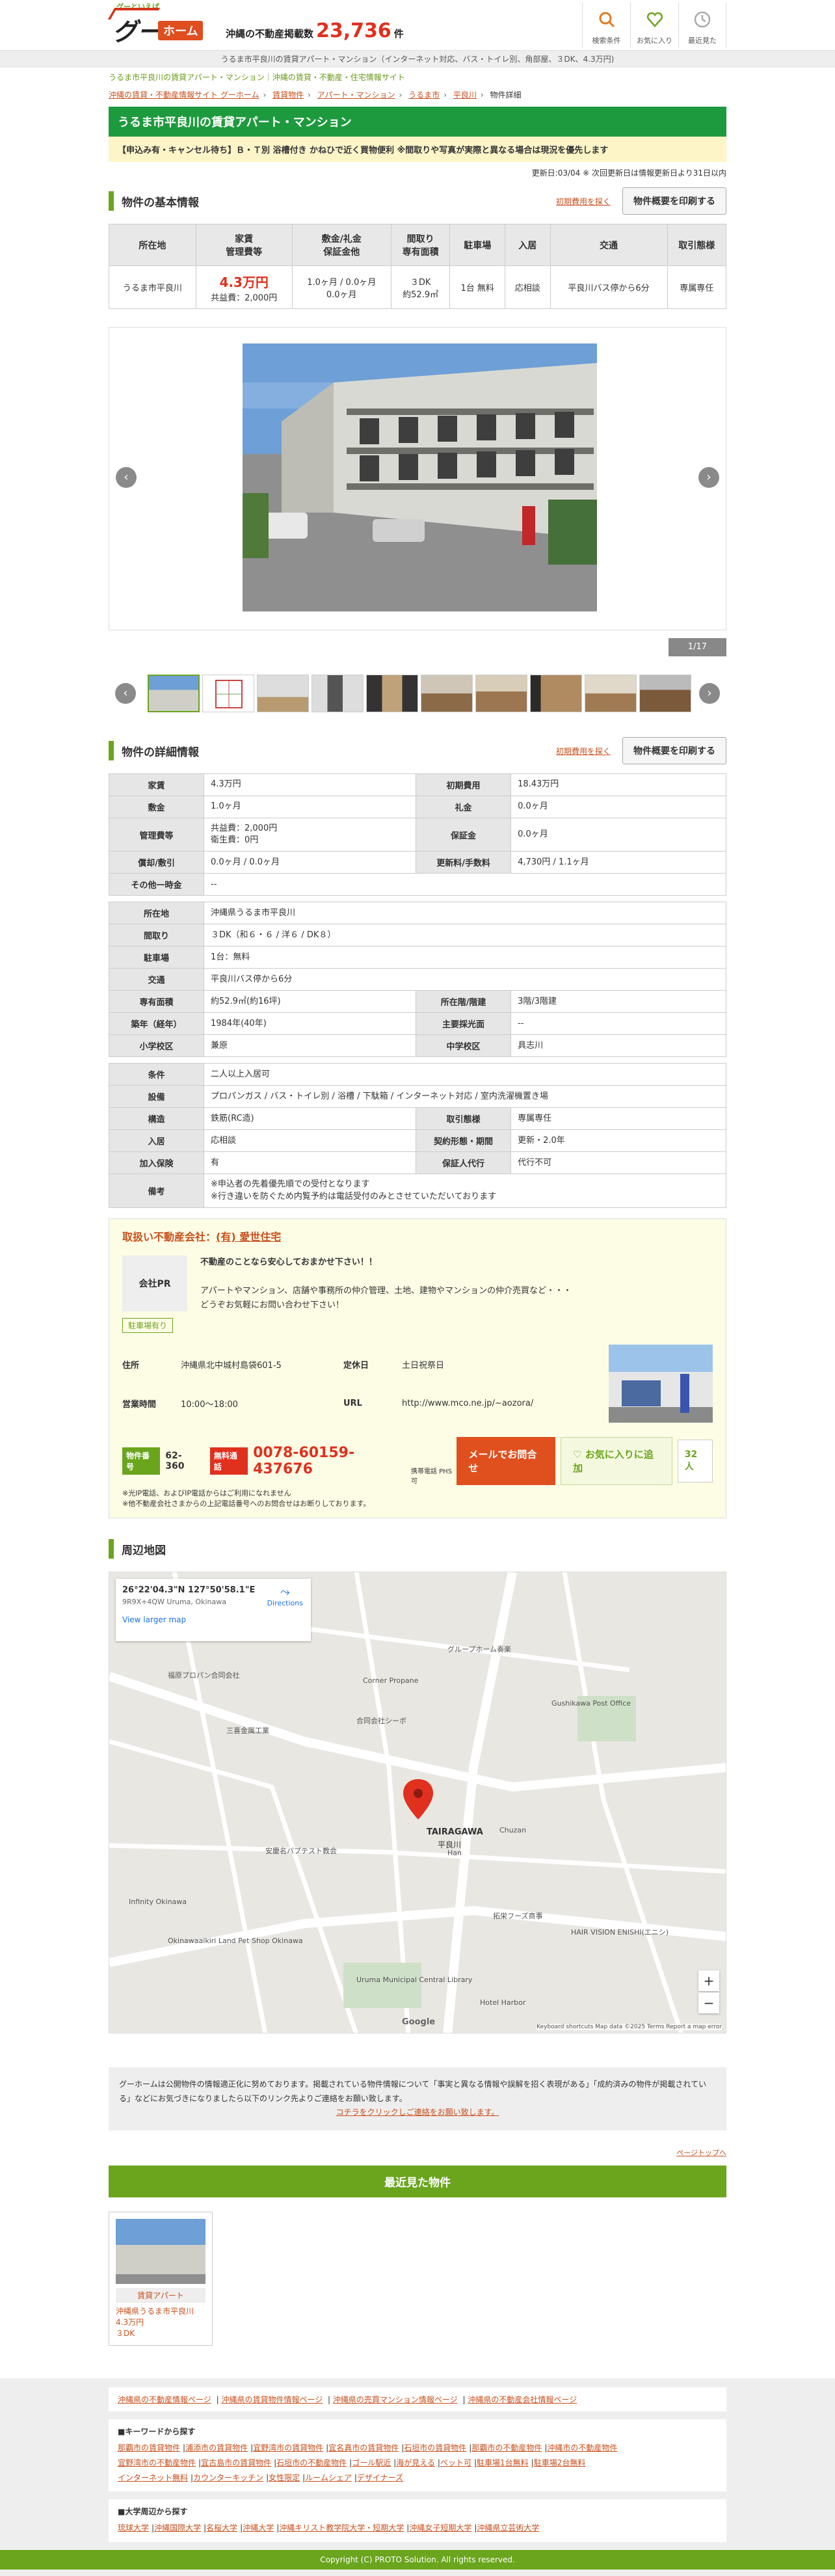 The image size is (835, 2576). Describe the element at coordinates (341, 245) in the screenshot. I see `col-deposit: 敷金/礼金 保証金他` at that location.